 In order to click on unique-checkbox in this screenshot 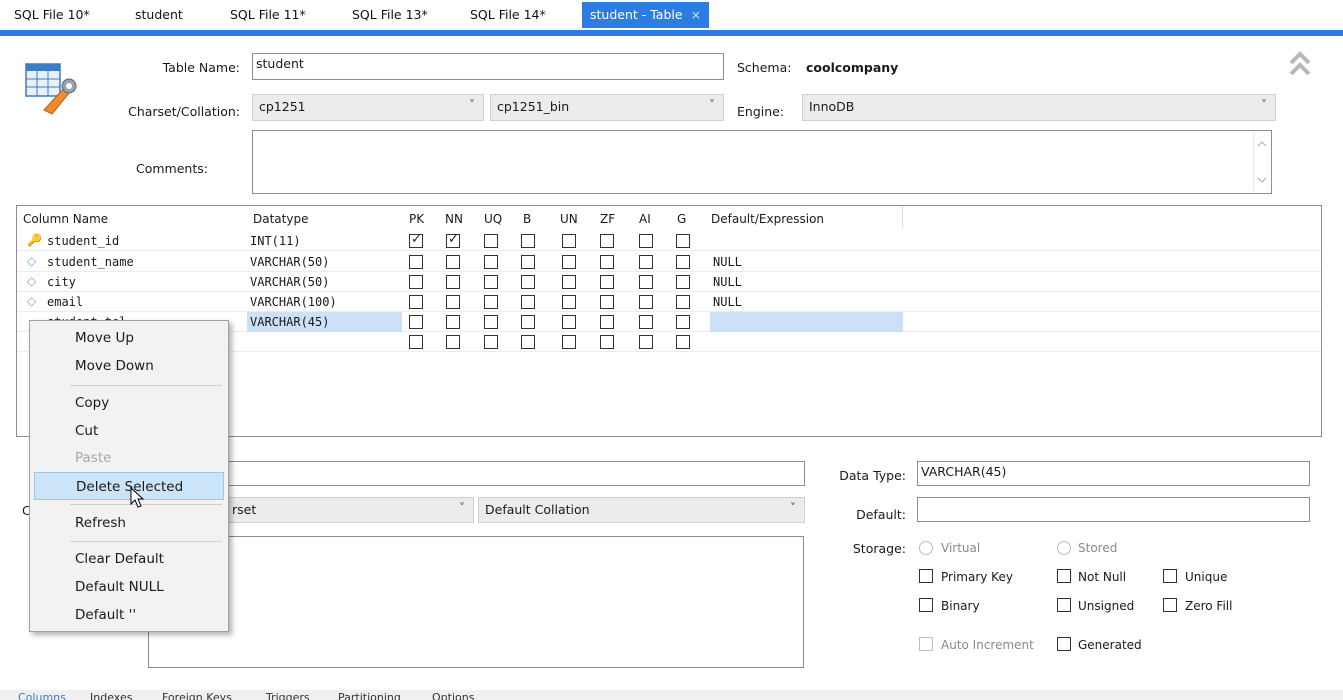, I will do `click(1170, 576)`.